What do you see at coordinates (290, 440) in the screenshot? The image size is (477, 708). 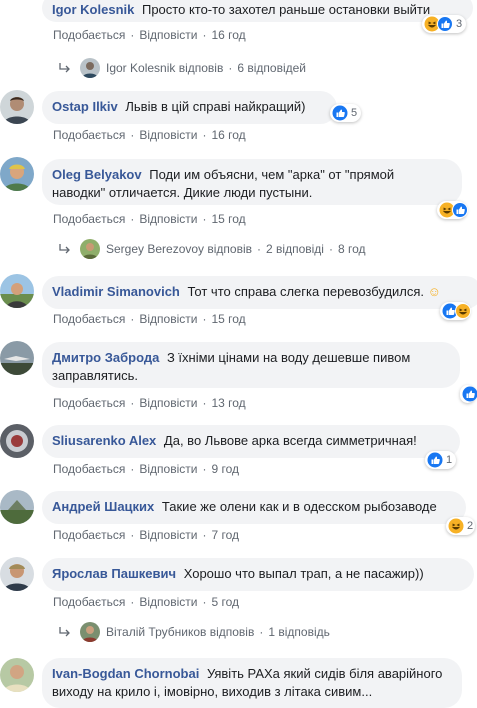 I see `comment-text: Да, во Львове арка всегда симметричная!` at bounding box center [290, 440].